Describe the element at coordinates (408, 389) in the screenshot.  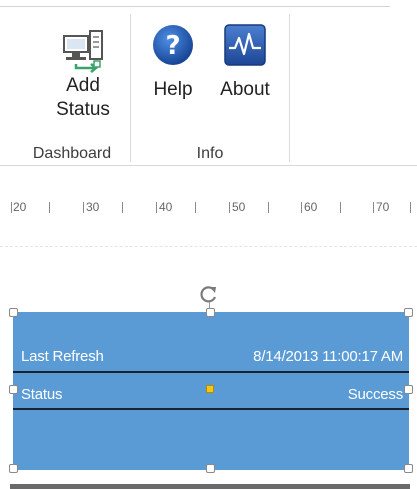
I see `resize-handle-middle-right` at that location.